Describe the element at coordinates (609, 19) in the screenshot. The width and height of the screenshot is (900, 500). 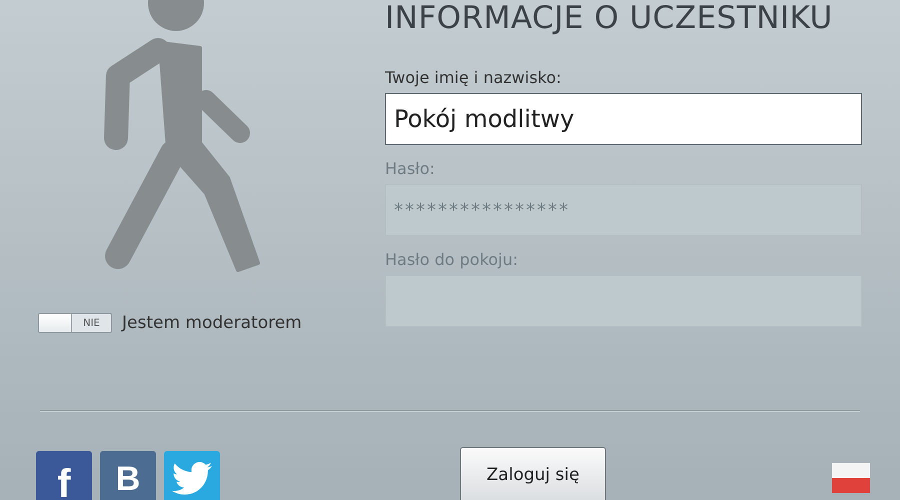
I see `section-title: INFORMACJE O UCZESTNIKU` at that location.